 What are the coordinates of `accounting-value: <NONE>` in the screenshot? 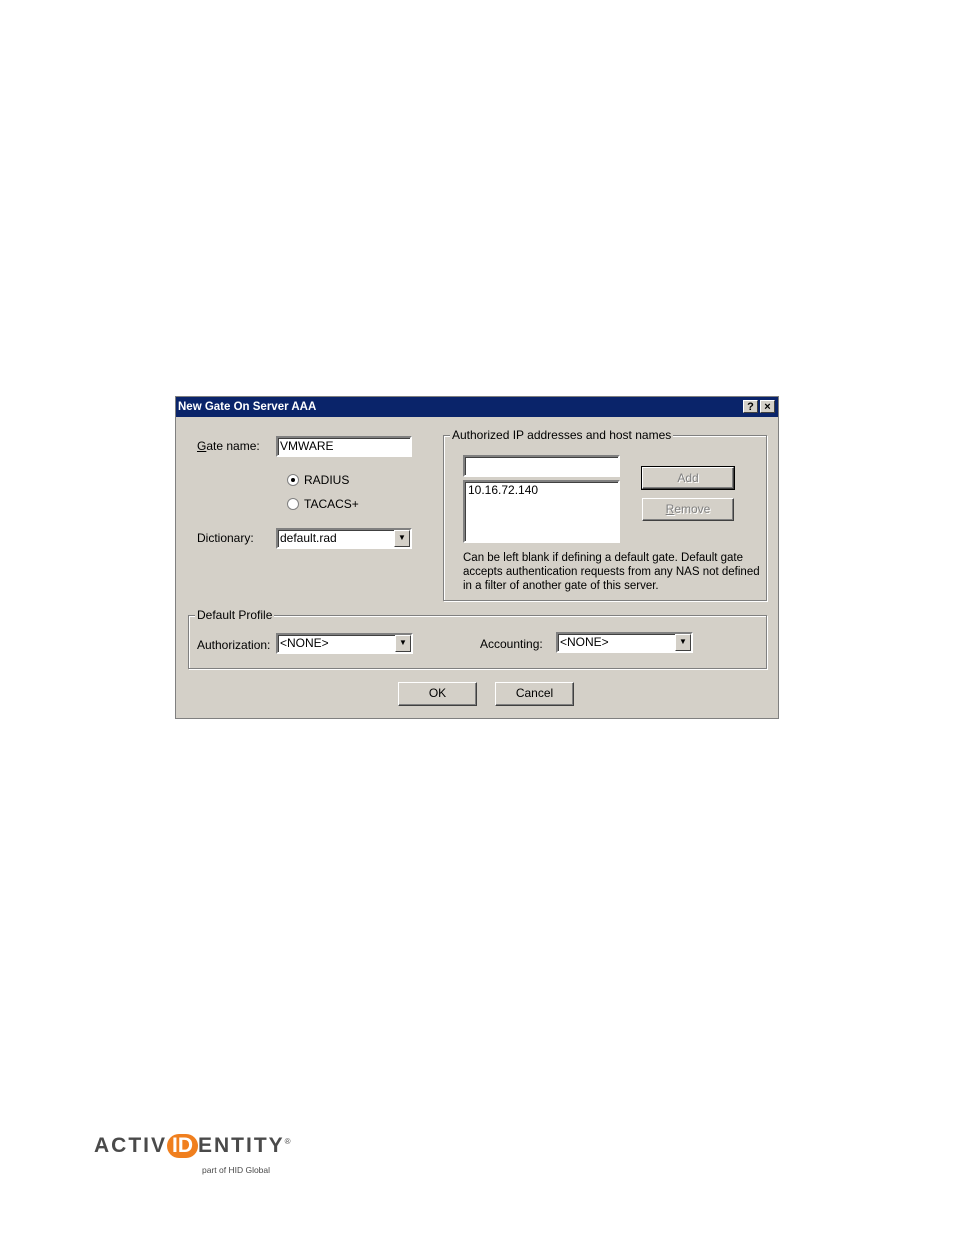 It's located at (584, 642).